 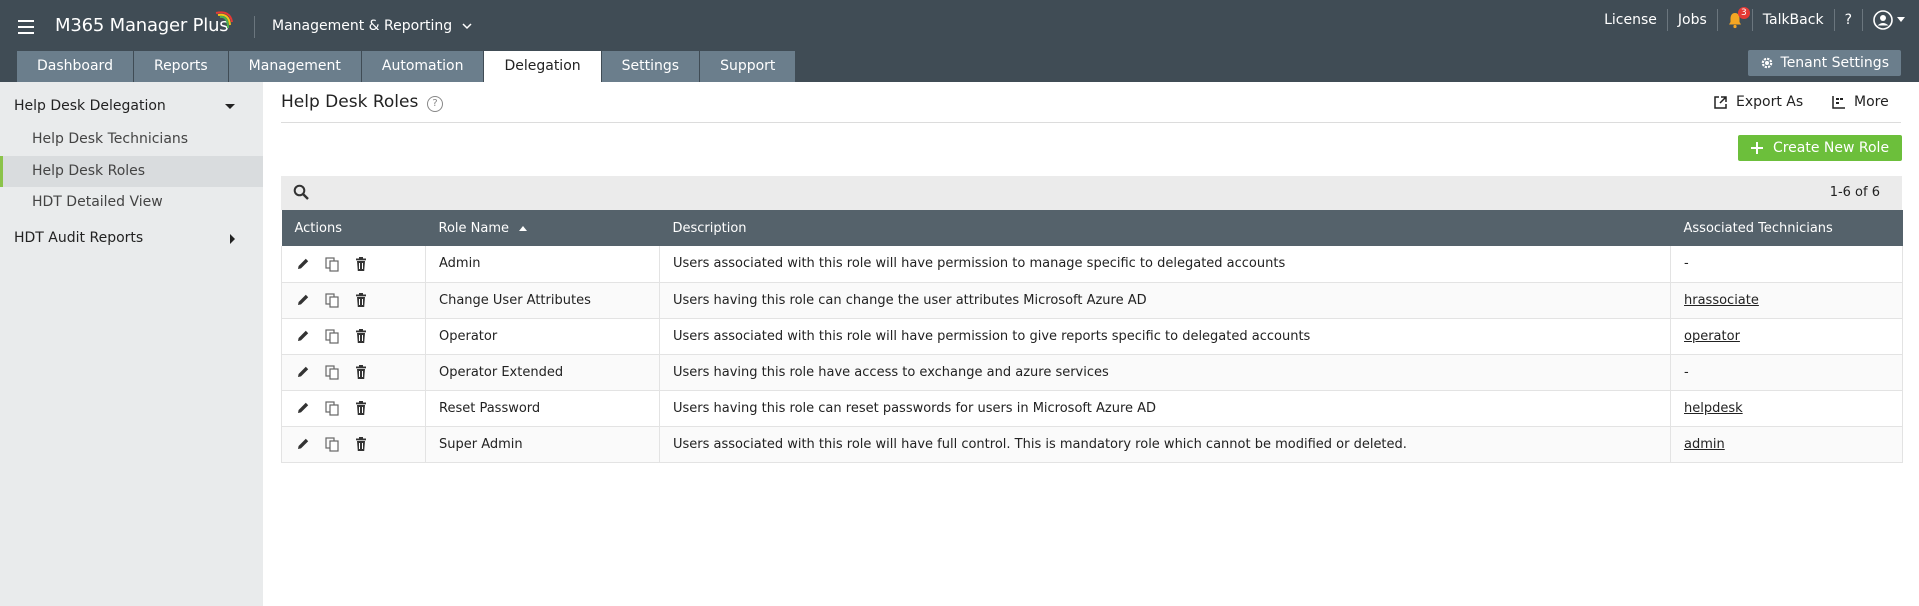 What do you see at coordinates (1758, 102) in the screenshot?
I see `export-as-button: Export As` at bounding box center [1758, 102].